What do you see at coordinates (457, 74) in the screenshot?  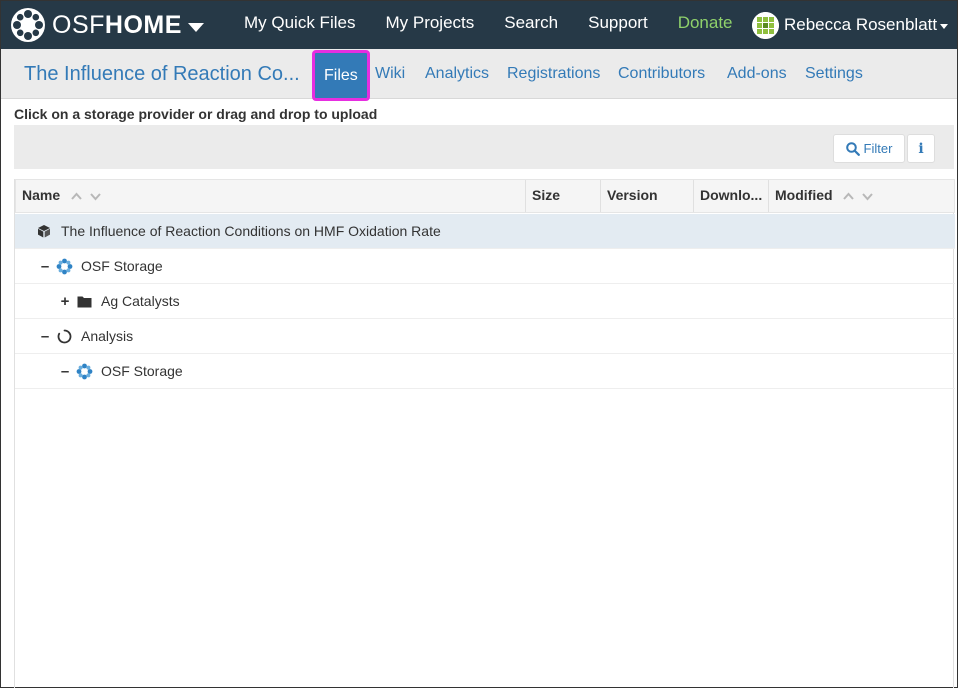 I see `tab-analytics: Analytics` at bounding box center [457, 74].